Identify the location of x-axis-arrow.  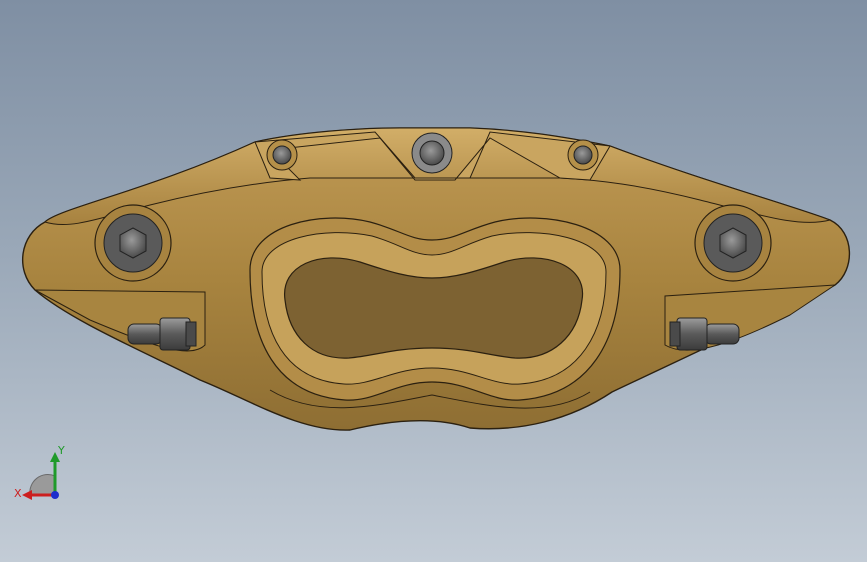
(27, 495).